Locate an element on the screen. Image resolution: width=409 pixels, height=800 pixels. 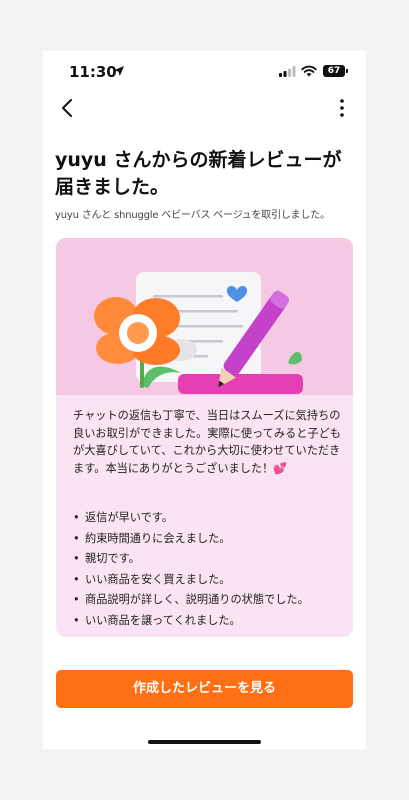
transaction-subtitle: yuyu さんと shnuggle ベビーバス ベージュを取引しました。 is located at coordinates (192, 215).